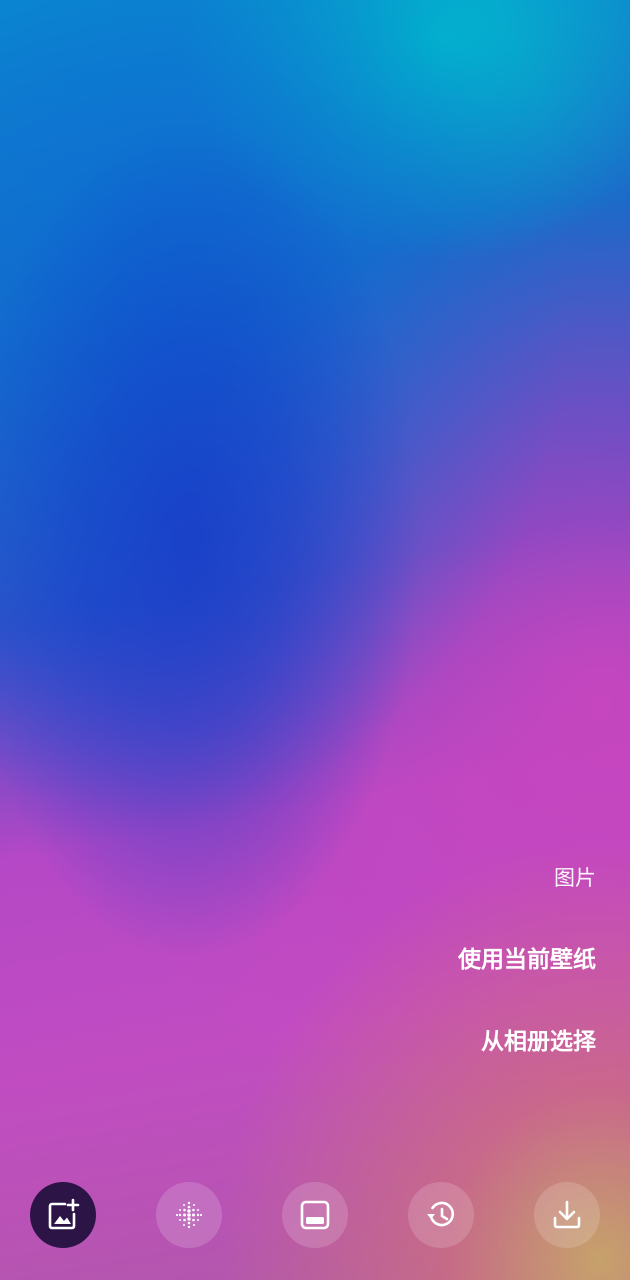 The image size is (630, 1280). I want to click on use-current-wallpaper-option: 使用当前壁纸, so click(446, 960).